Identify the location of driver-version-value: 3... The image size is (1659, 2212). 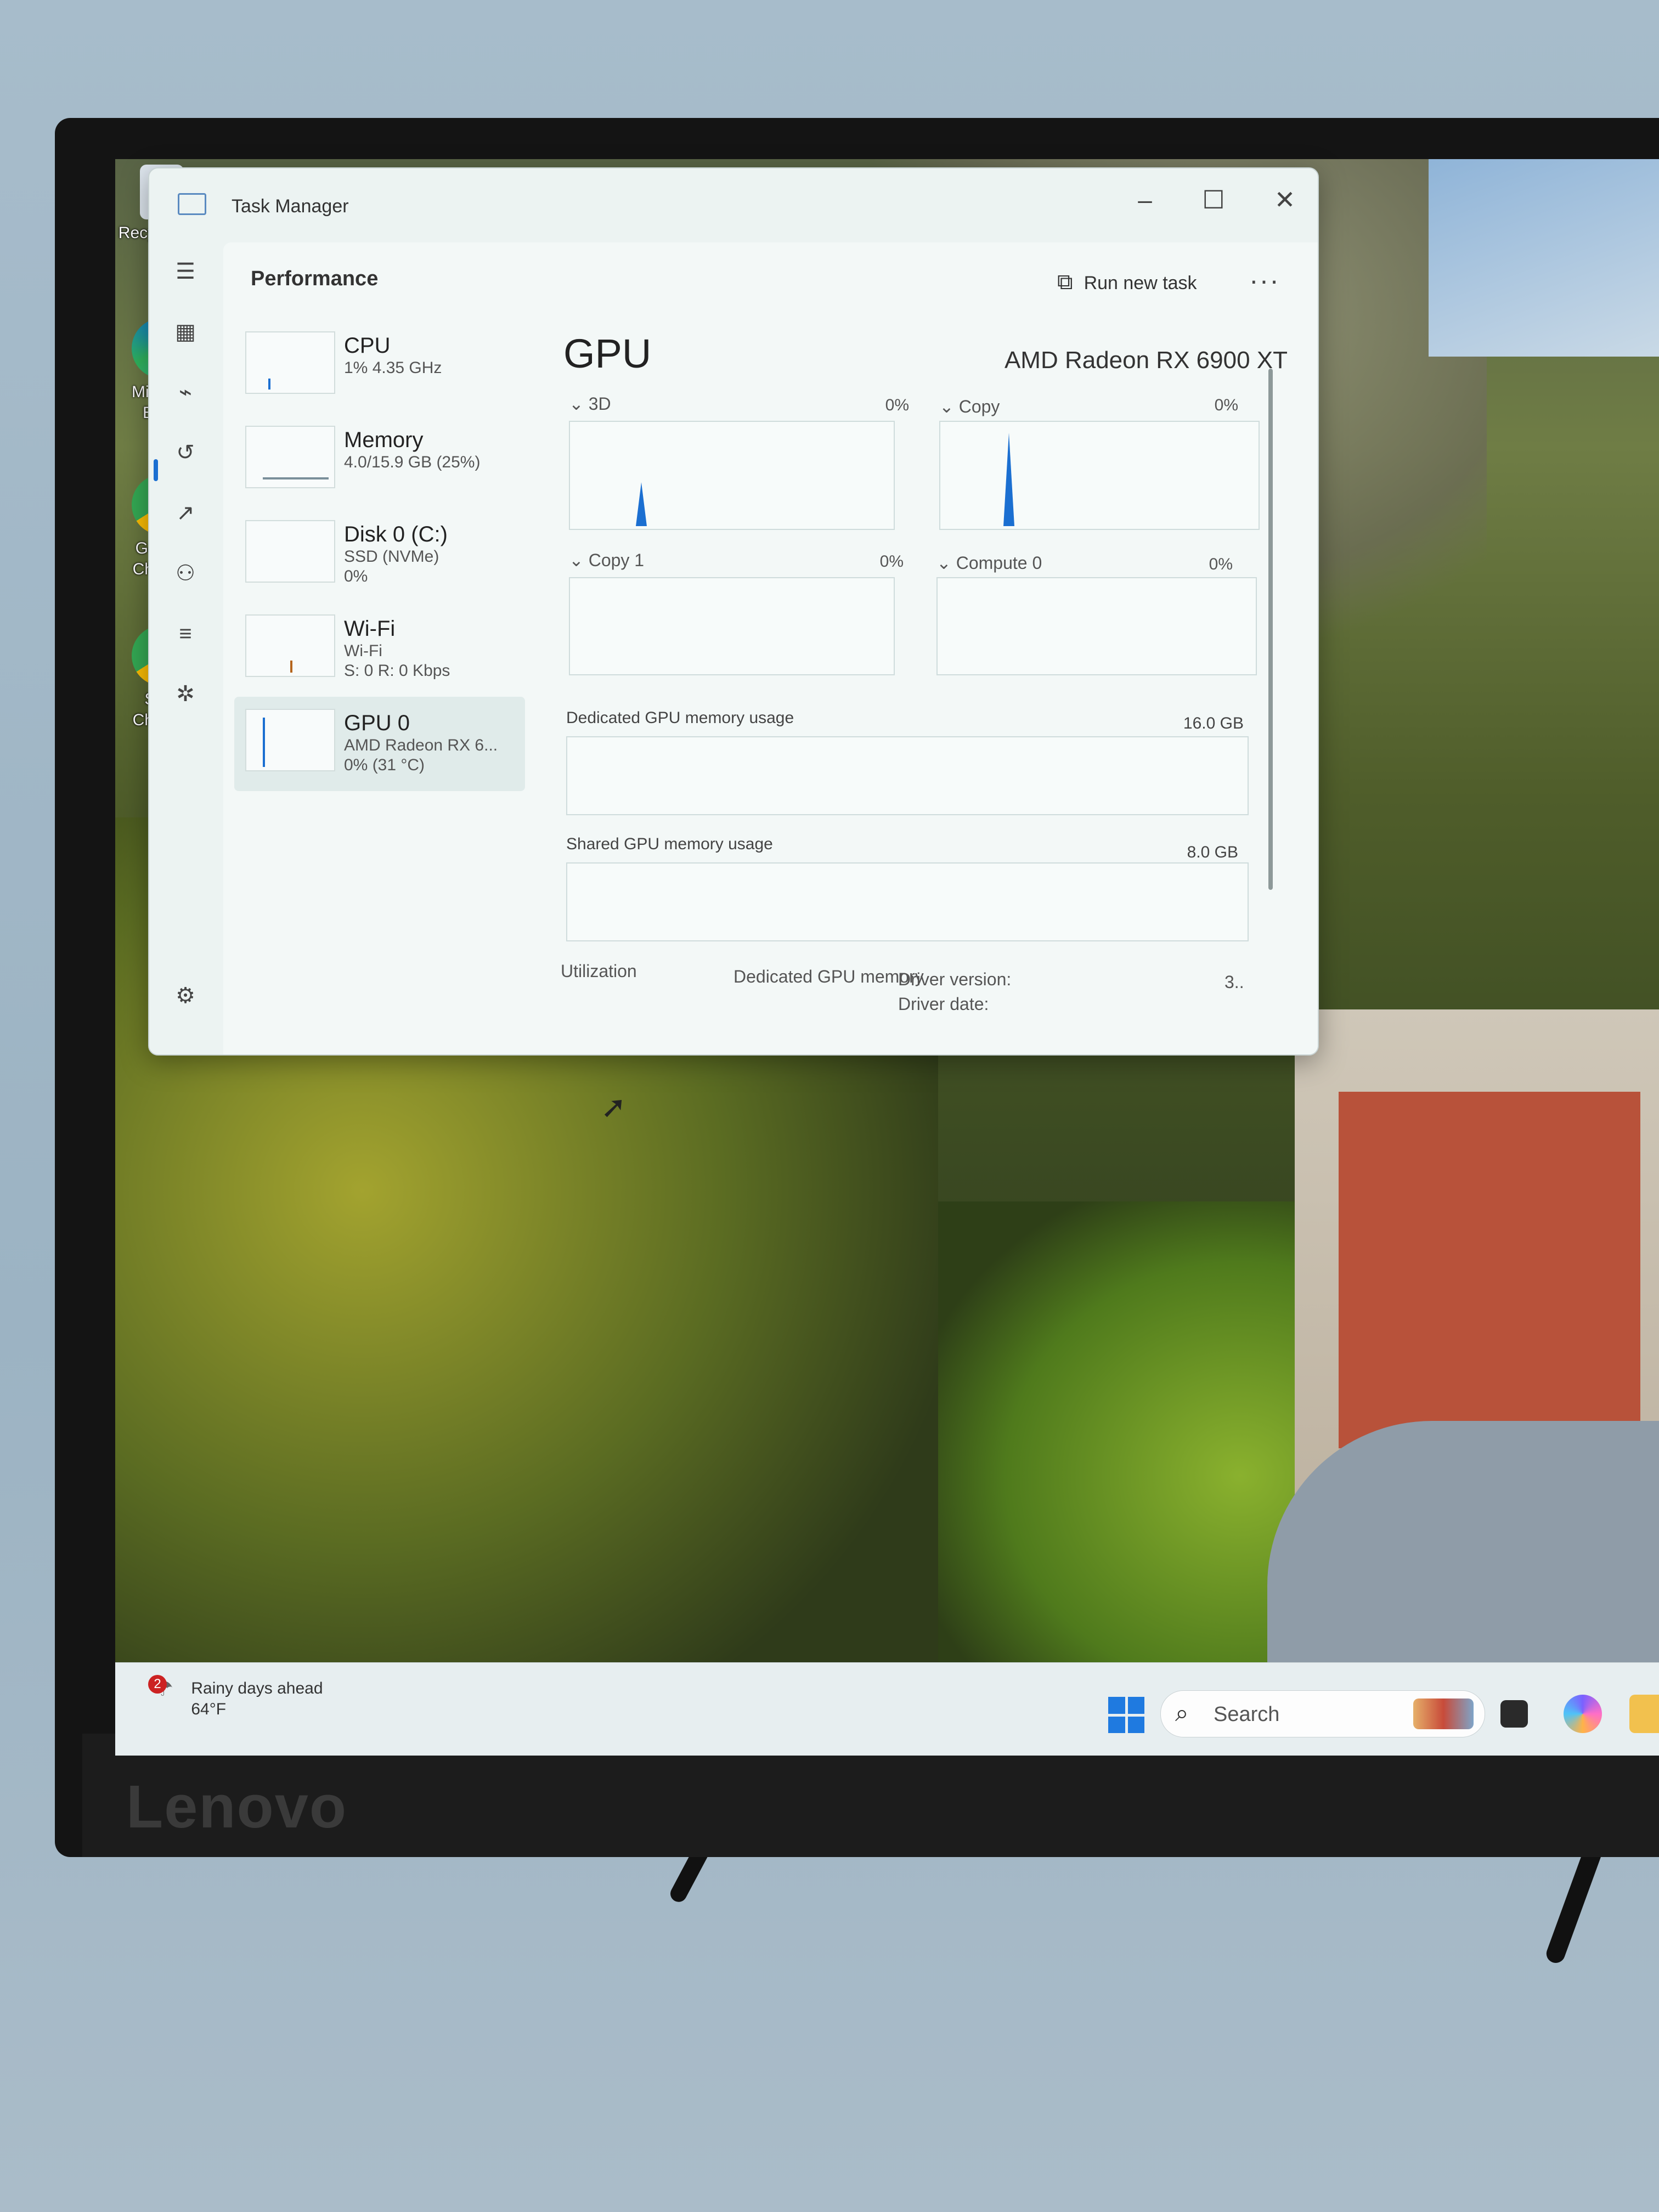
(1234, 982).